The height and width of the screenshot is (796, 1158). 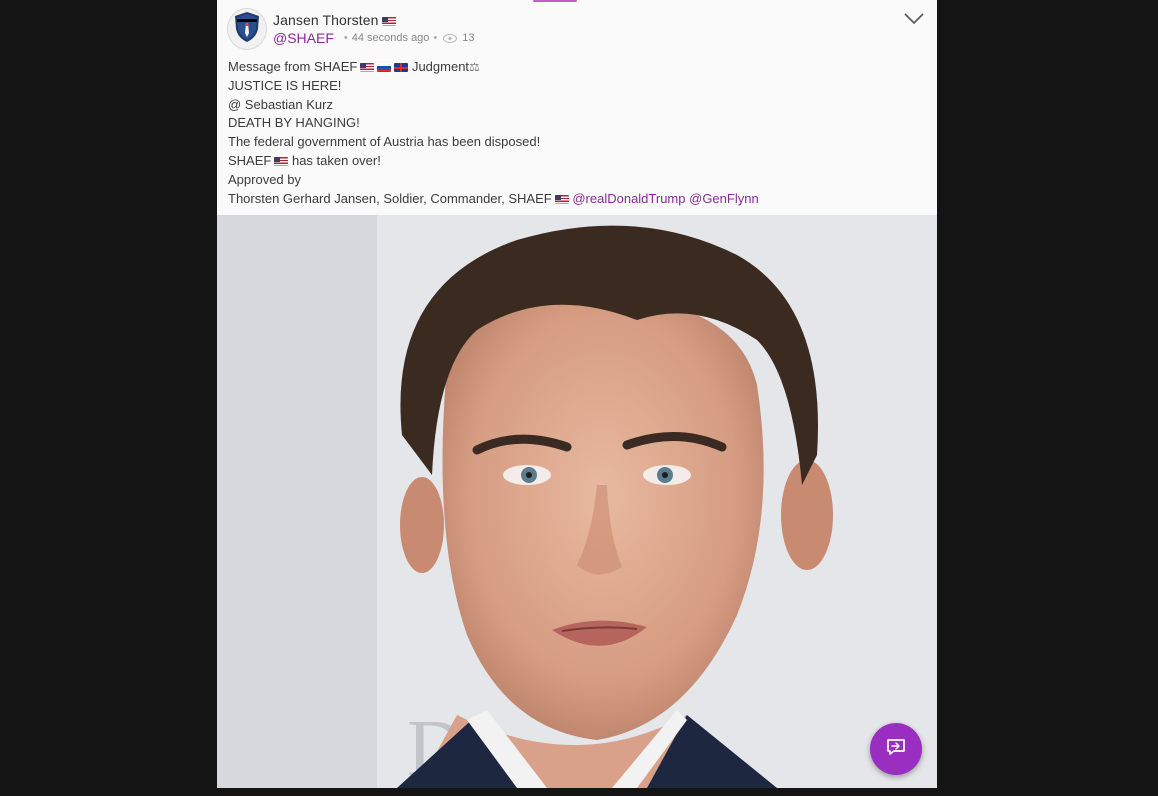 I want to click on author-name: Jansen Thorsten, so click(x=334, y=20).